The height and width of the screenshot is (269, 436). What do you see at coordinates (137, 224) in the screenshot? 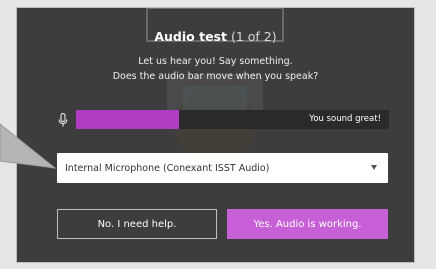
I see `need-help-button: No. I need help.` at bounding box center [137, 224].